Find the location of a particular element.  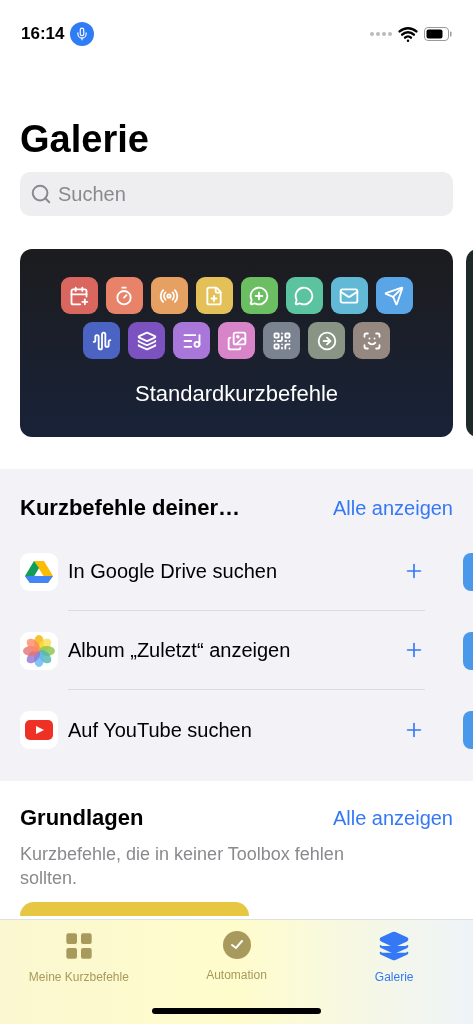

battery-icon is located at coordinates (438, 34).